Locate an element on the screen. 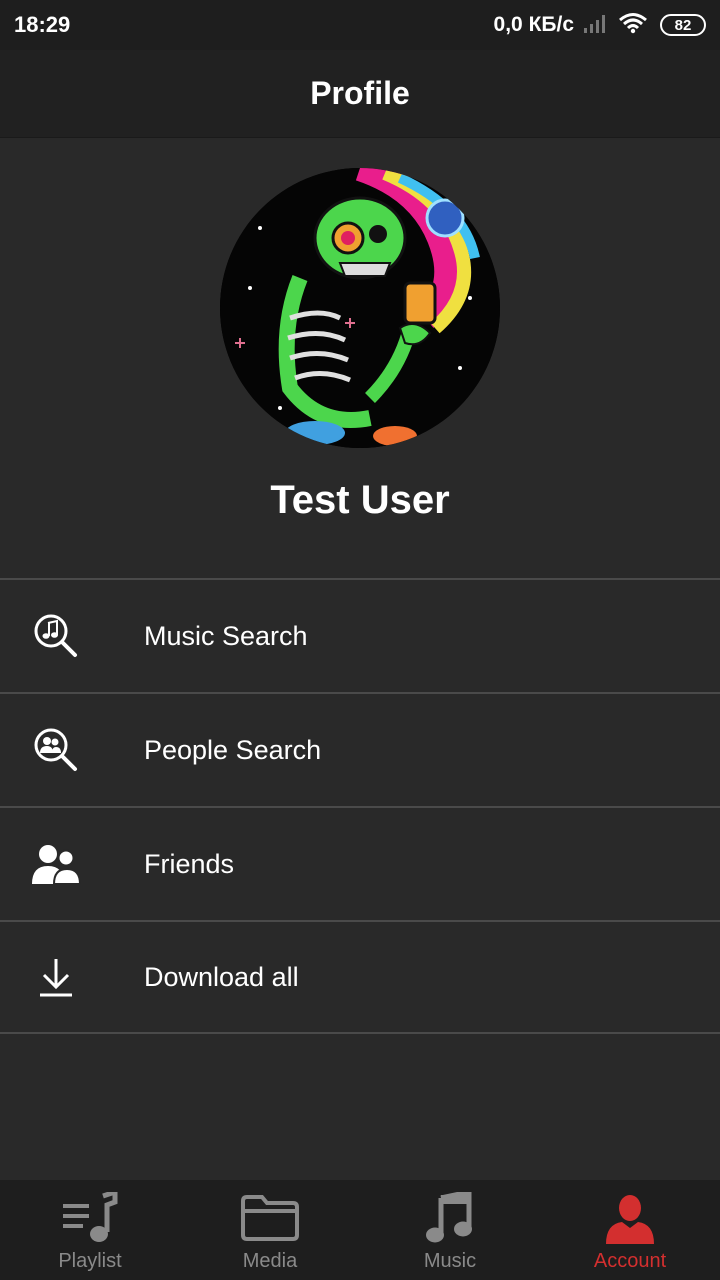 This screenshot has width=720, height=1280. account-icon is located at coordinates (630, 1218).